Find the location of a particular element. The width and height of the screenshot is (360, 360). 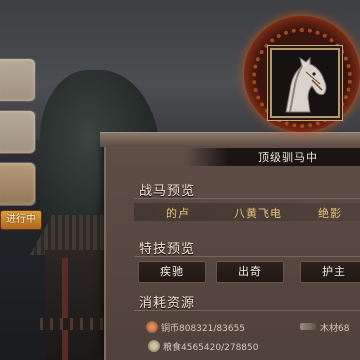

horse-portrait is located at coordinates (305, 83).